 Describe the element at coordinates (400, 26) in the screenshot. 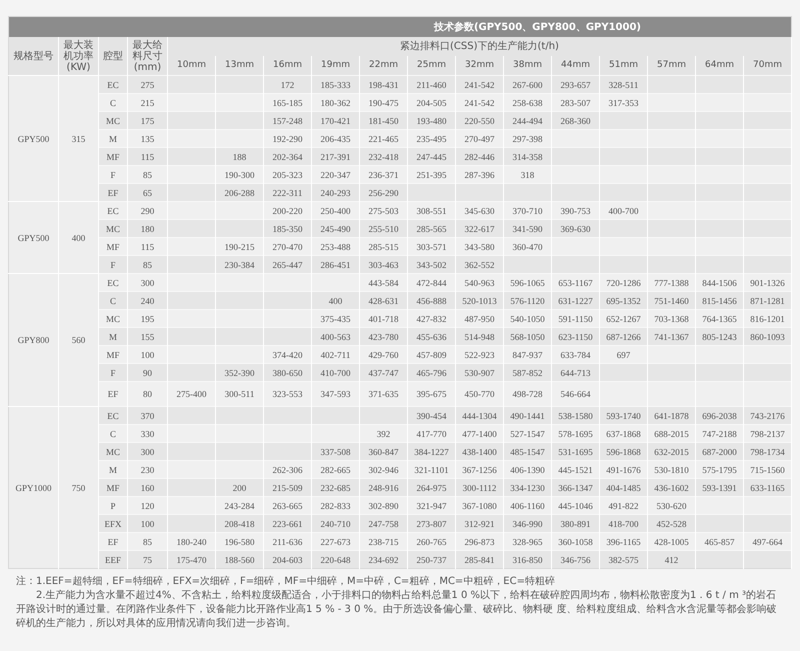

I see `table-title: 技术参数(GPY500、GPY800、GPY1000)` at that location.